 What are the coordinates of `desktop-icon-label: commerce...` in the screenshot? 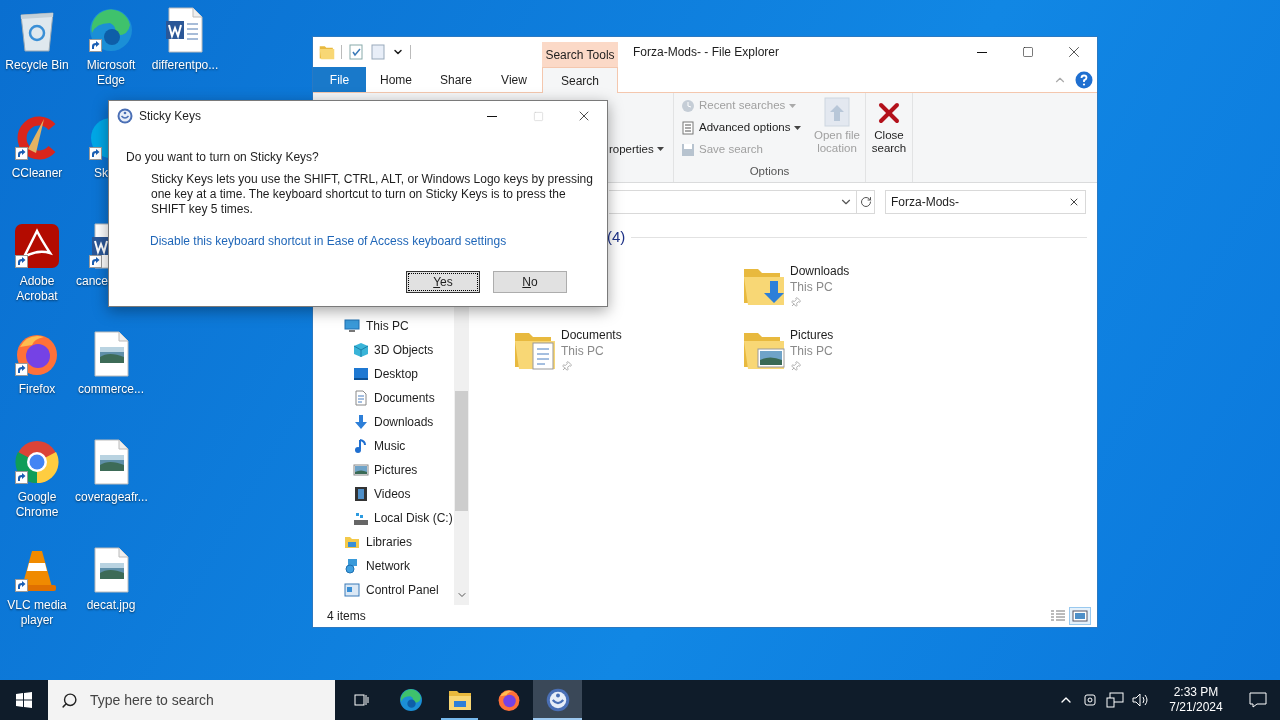 It's located at (111, 389).